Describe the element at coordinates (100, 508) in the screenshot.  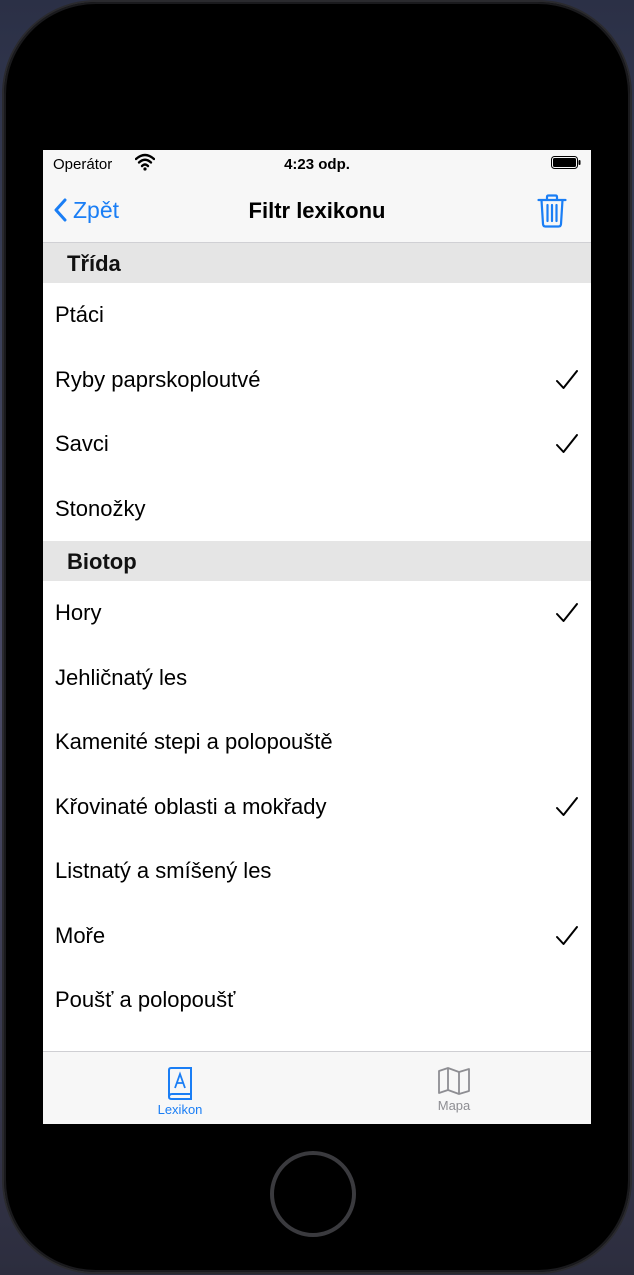
I see `list-item-label: Stonožky` at that location.